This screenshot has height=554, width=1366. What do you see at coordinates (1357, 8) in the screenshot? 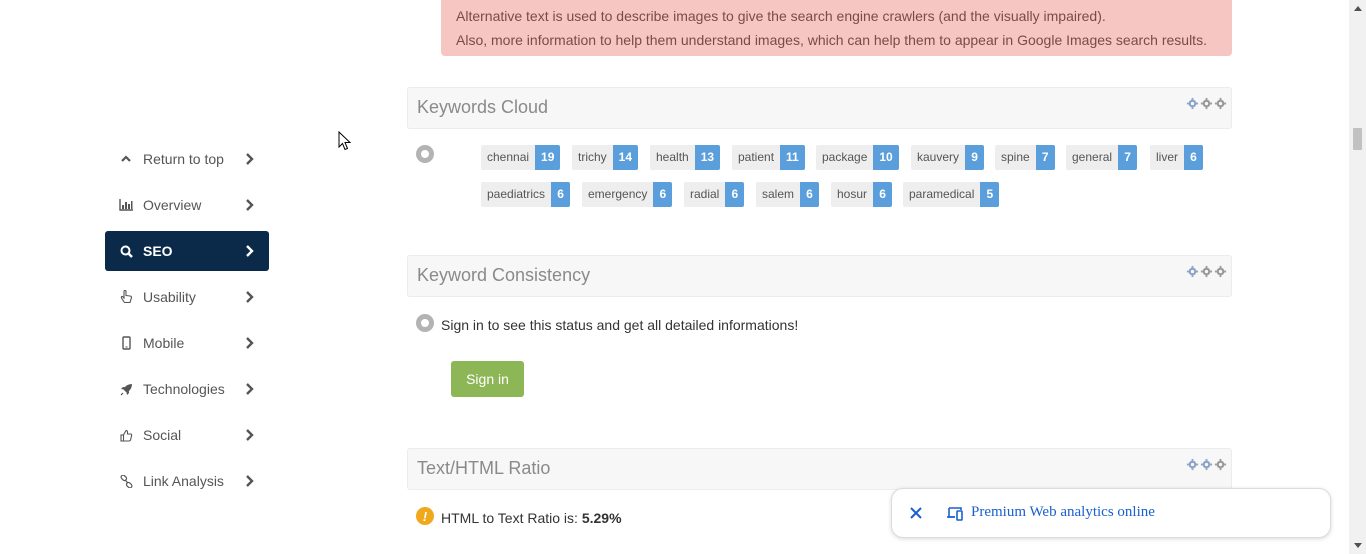
I see `scroll-up-arrow-icon` at bounding box center [1357, 8].